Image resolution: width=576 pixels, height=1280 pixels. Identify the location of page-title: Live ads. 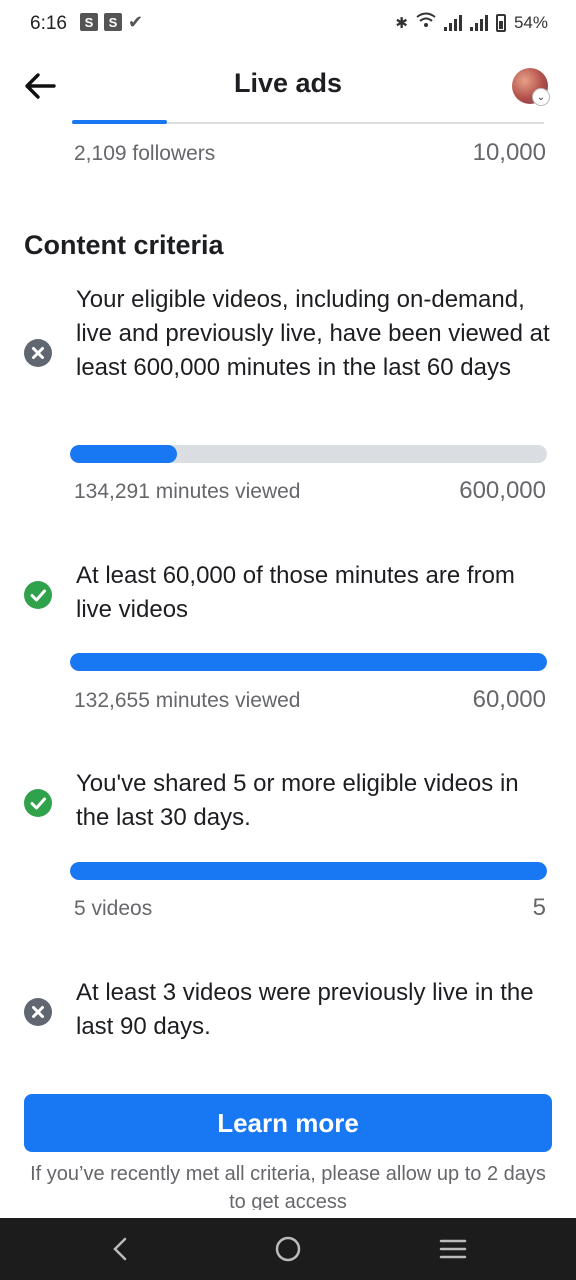
(288, 83).